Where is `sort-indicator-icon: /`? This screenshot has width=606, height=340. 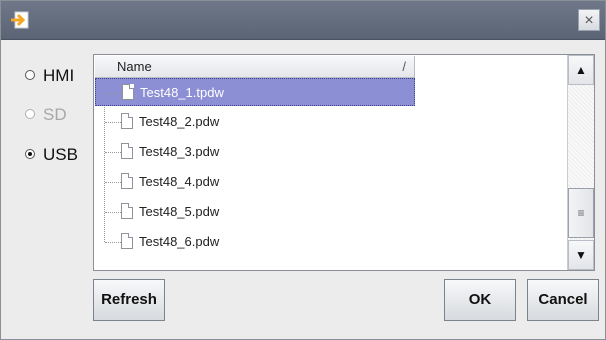
sort-indicator-icon: / is located at coordinates (404, 66).